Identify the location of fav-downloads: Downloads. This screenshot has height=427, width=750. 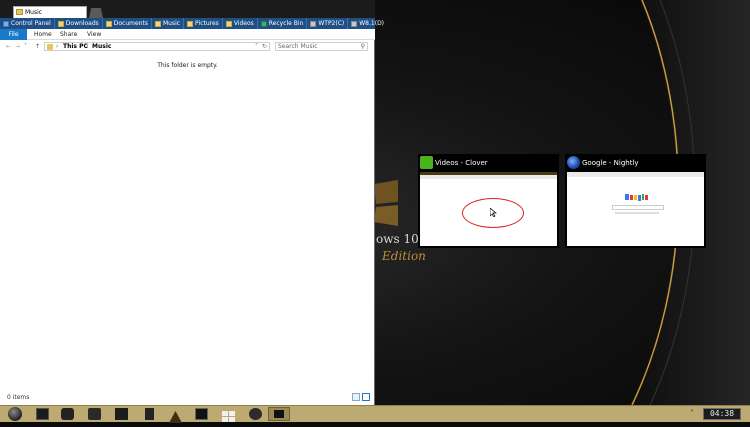
(79, 23).